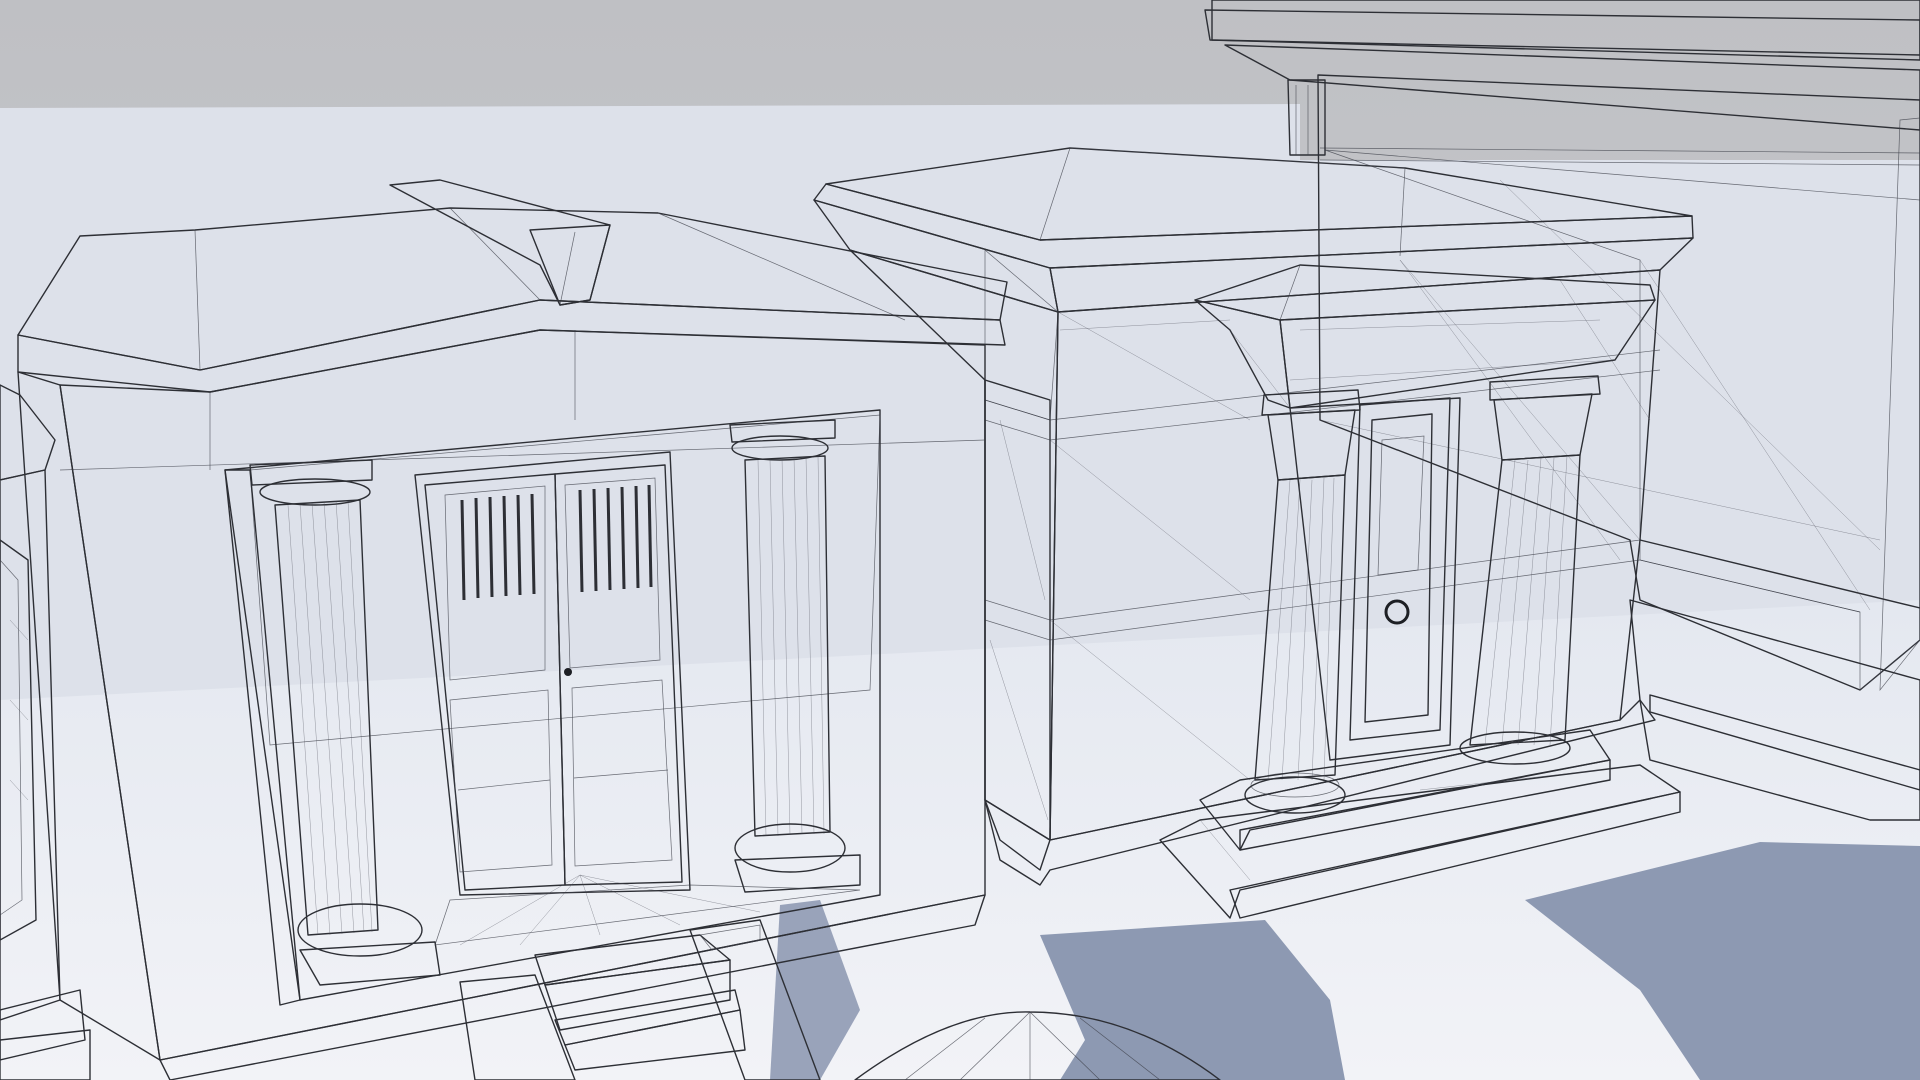 Image resolution: width=1920 pixels, height=1080 pixels. I want to click on door-handle, so click(568, 672).